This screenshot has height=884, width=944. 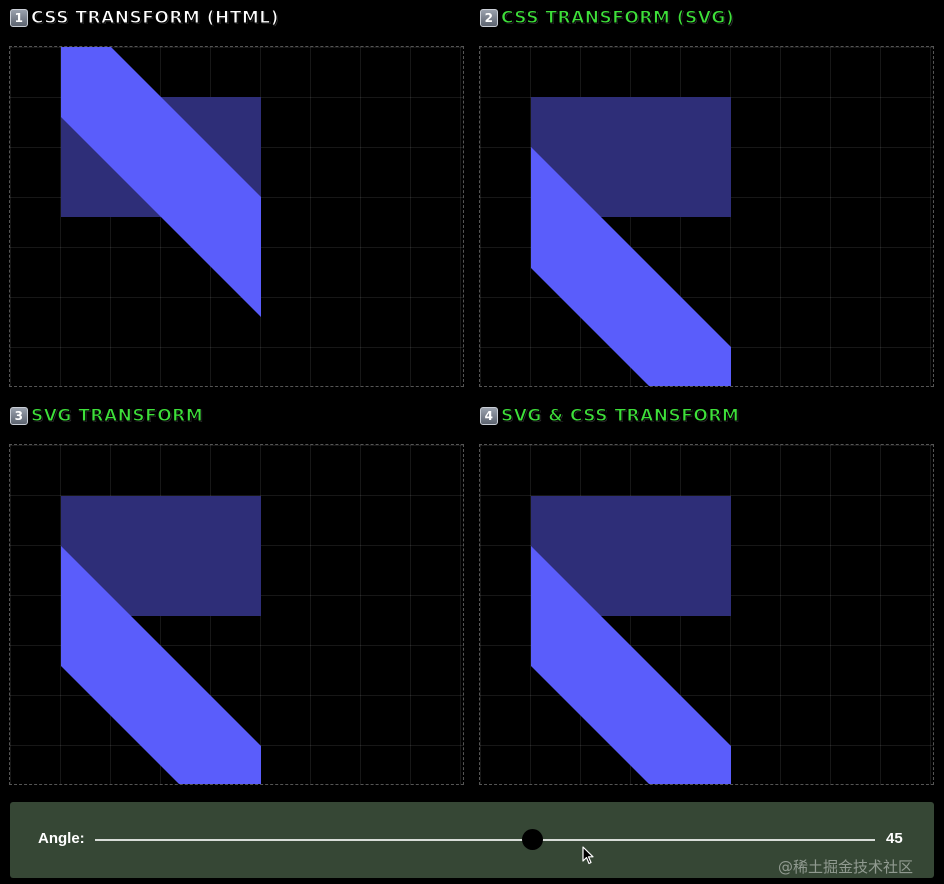 What do you see at coordinates (588, 855) in the screenshot?
I see `mouse-pointer-icon` at bounding box center [588, 855].